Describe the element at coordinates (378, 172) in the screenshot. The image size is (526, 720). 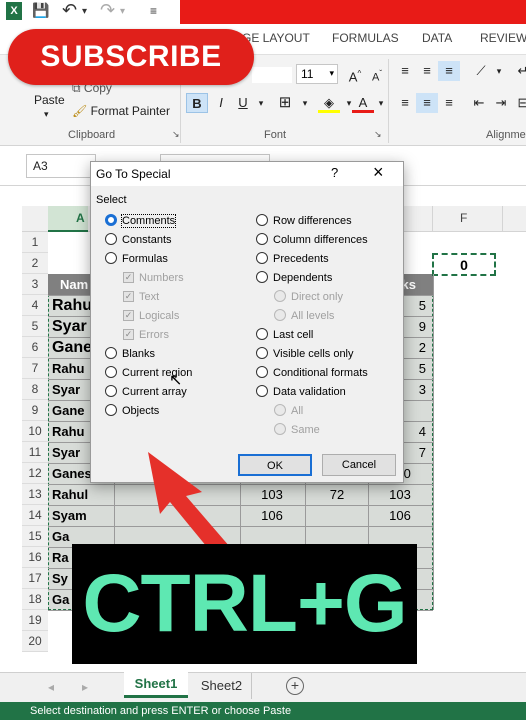
I see `close-button: ×` at that location.